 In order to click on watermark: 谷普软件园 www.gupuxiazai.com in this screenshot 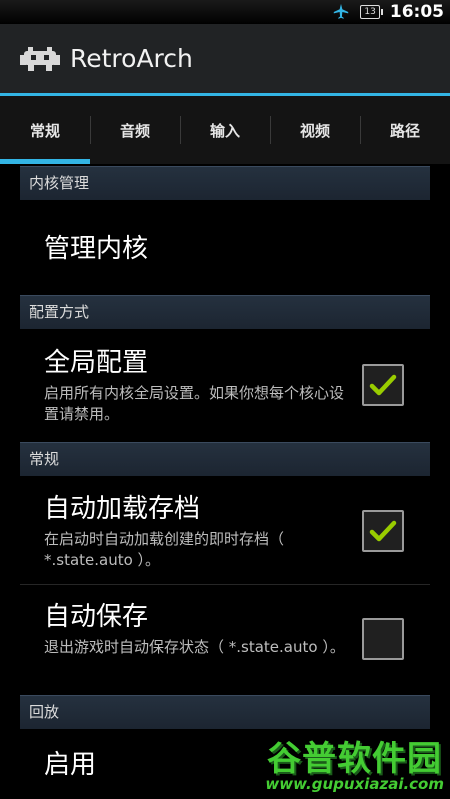, I will do `click(347, 764)`.